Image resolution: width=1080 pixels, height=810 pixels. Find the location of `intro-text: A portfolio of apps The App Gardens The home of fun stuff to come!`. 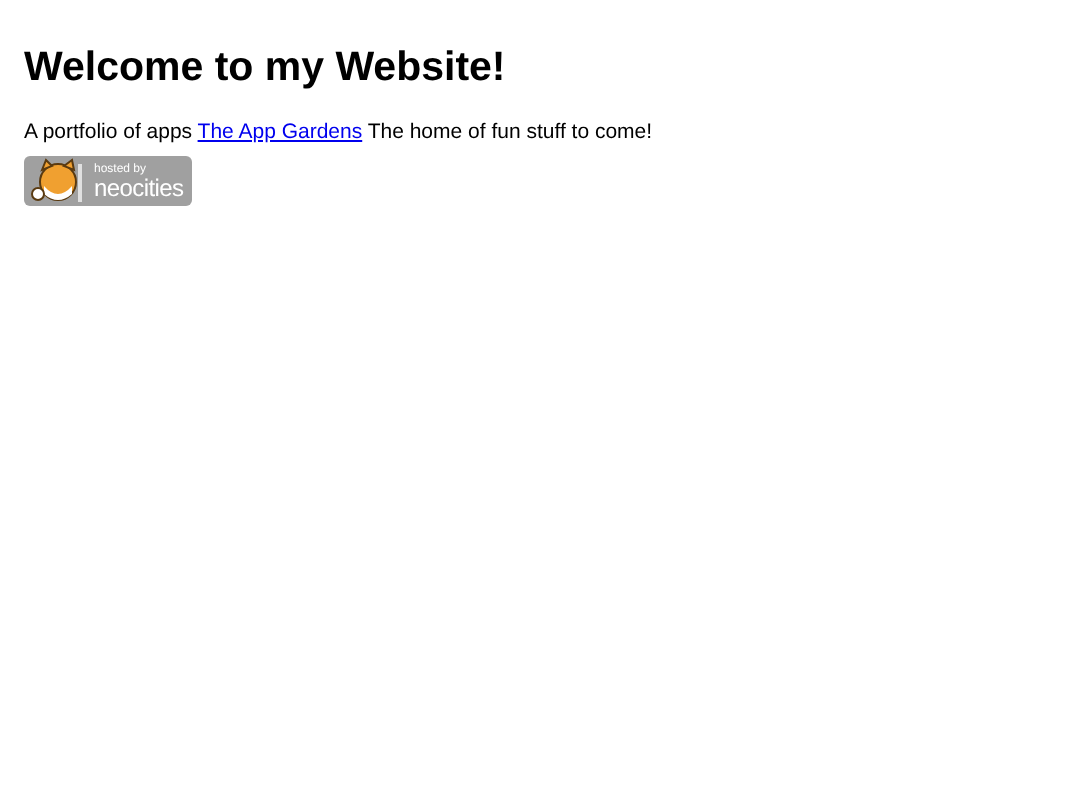

intro-text: A portfolio of apps The App Gardens The home of fun stuff to come! is located at coordinates (339, 132).